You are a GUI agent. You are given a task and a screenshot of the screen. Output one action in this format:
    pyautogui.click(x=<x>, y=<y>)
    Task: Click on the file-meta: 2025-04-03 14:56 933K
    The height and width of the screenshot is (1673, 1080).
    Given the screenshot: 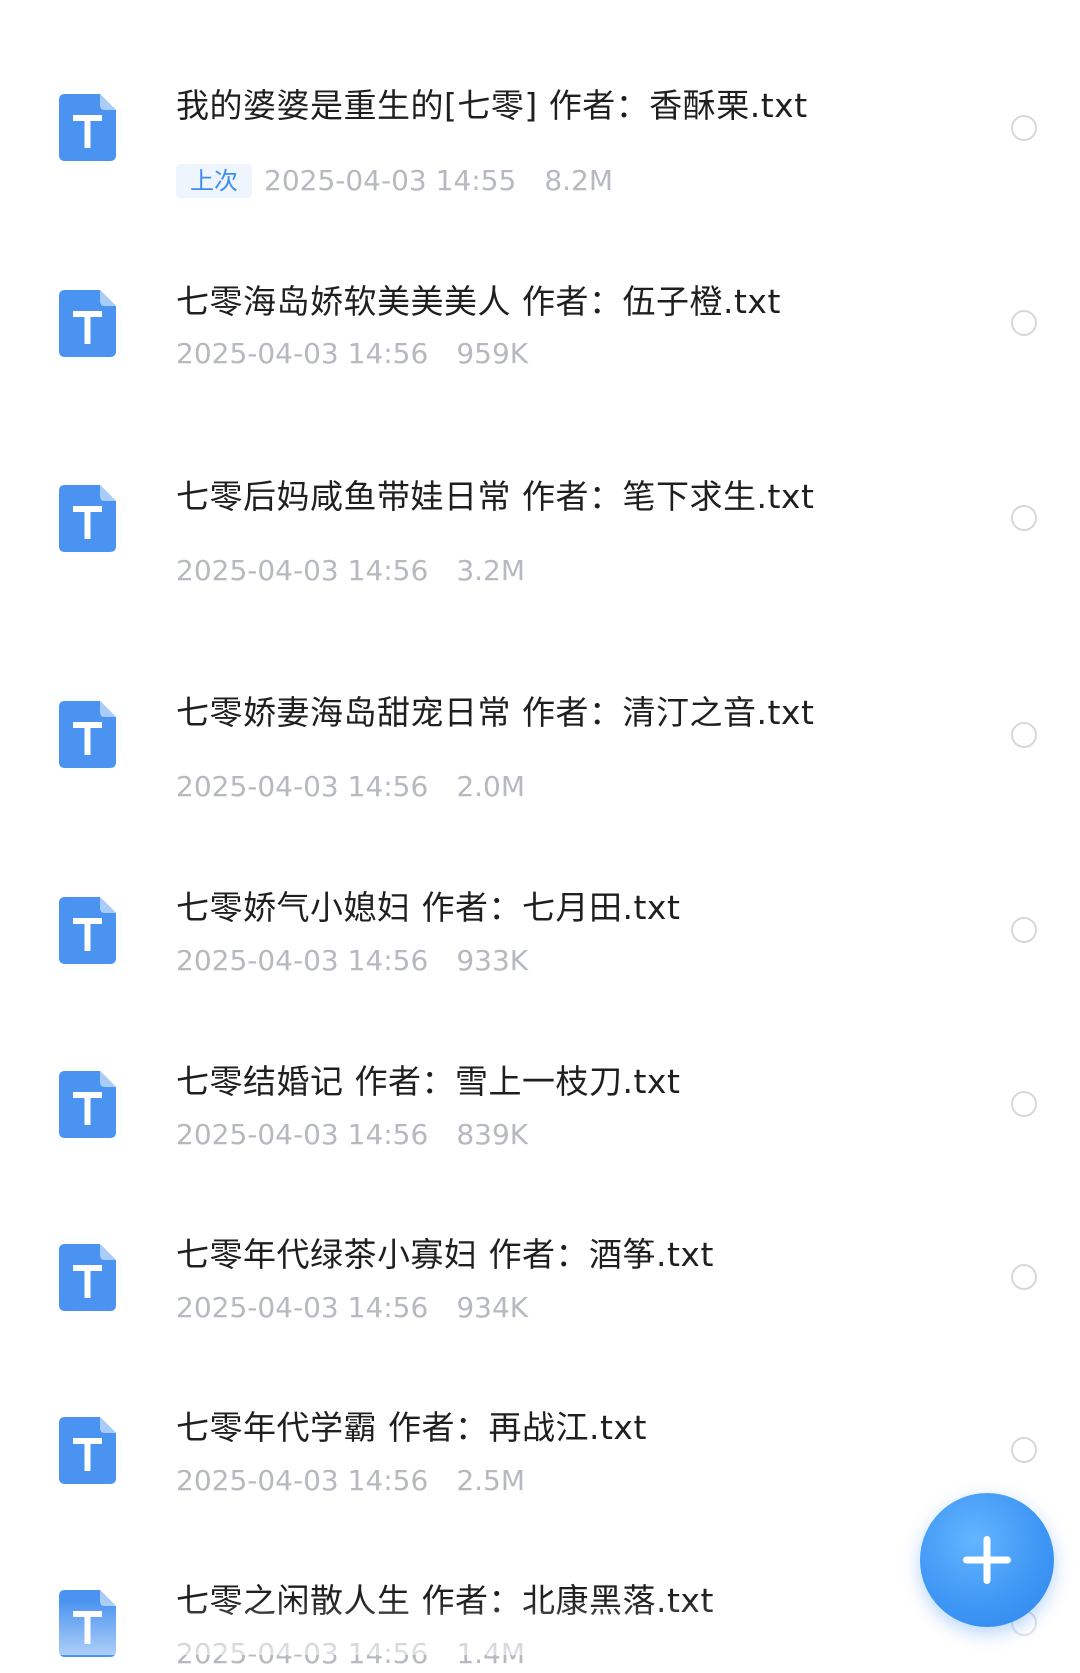 What is the action you would take?
    pyautogui.click(x=352, y=961)
    